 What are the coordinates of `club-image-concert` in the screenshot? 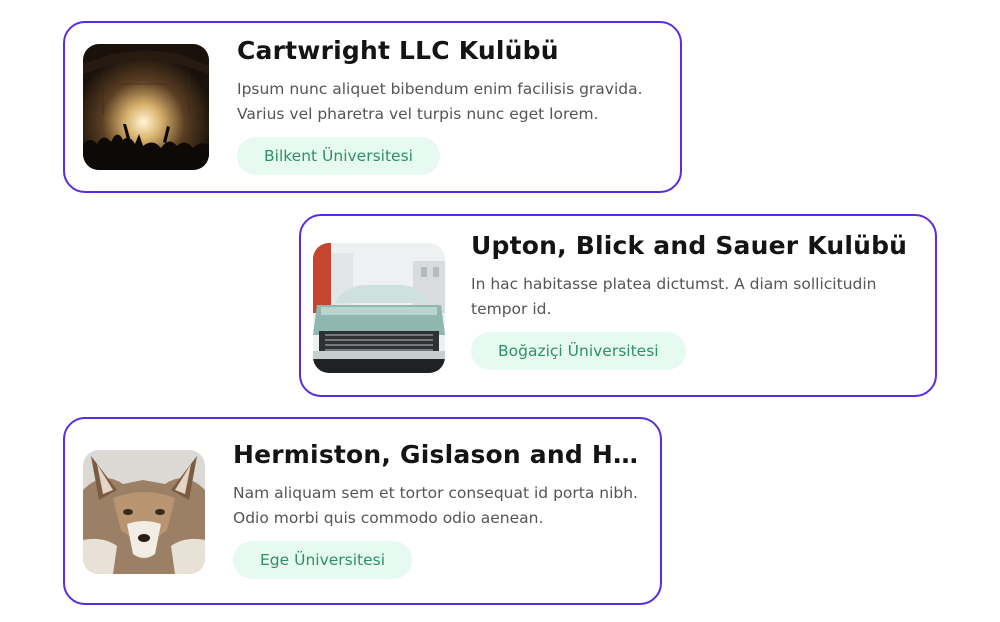 It's located at (146, 107).